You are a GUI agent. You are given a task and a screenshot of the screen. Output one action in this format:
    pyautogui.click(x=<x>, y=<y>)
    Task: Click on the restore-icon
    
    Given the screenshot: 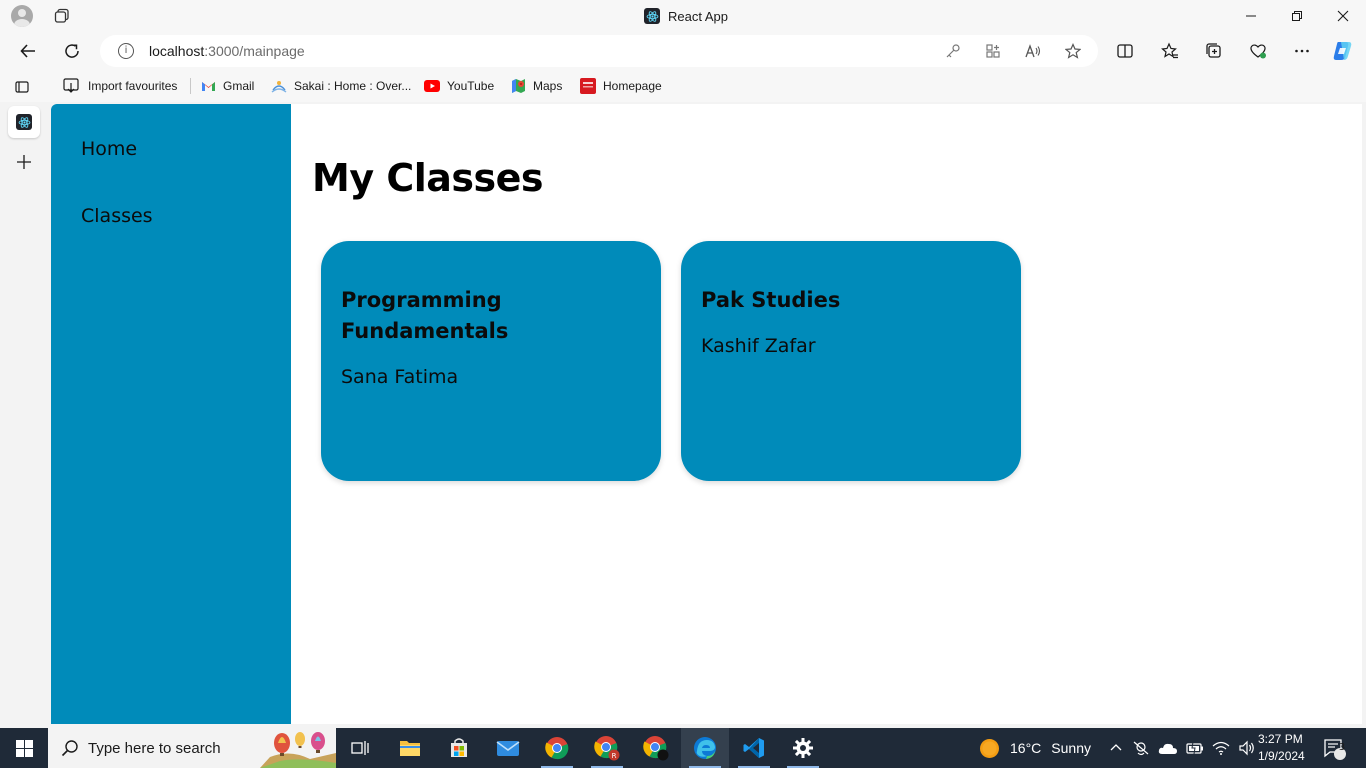 What is the action you would take?
    pyautogui.click(x=1297, y=16)
    